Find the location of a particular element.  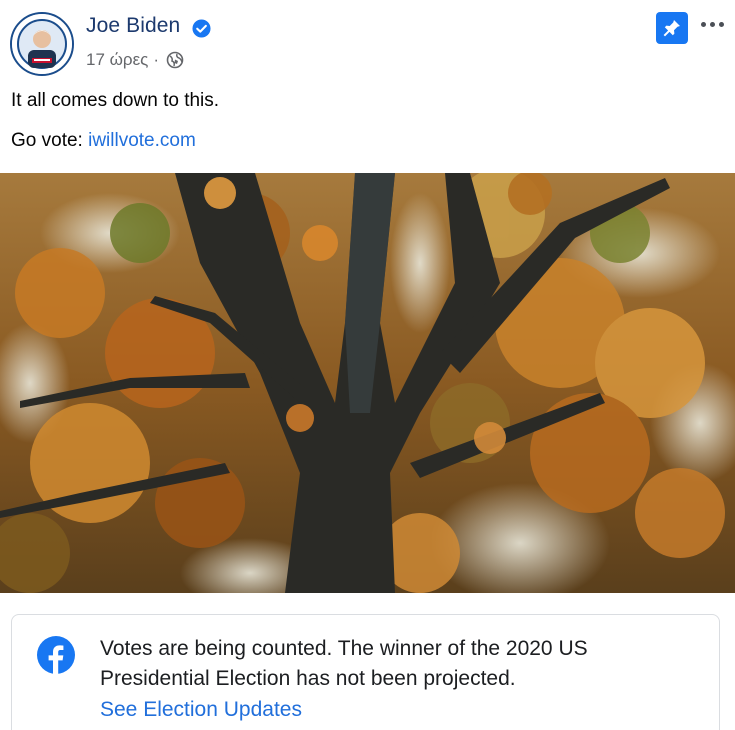

post-timestamp: 17 ώρες is located at coordinates (117, 60).